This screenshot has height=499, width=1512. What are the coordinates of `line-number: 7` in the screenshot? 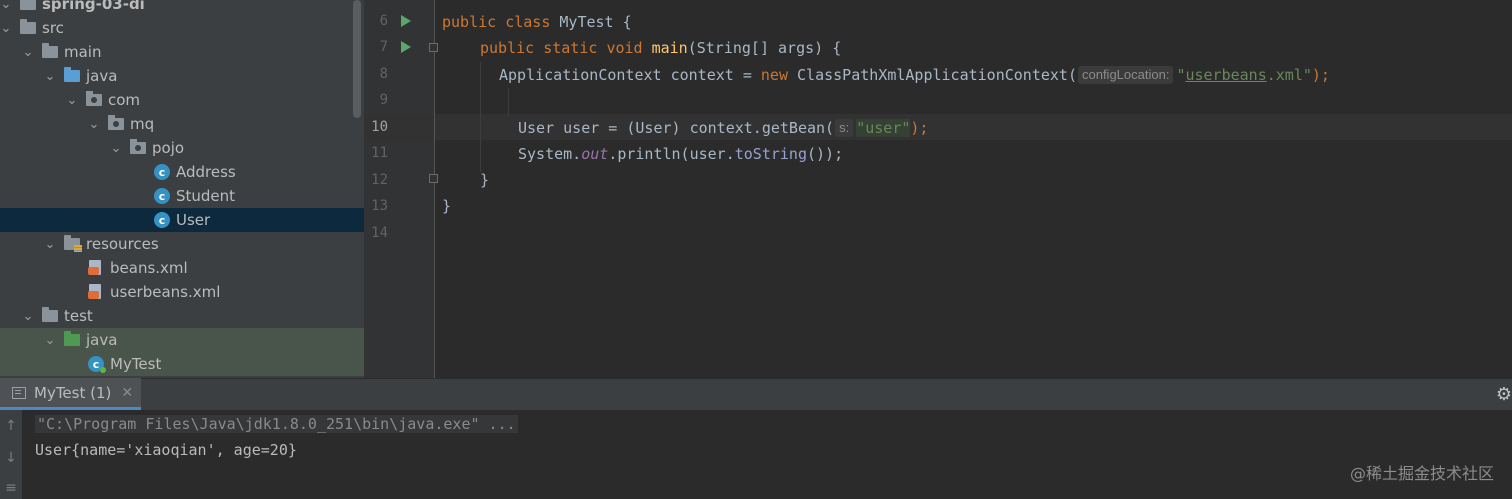 It's located at (383, 47).